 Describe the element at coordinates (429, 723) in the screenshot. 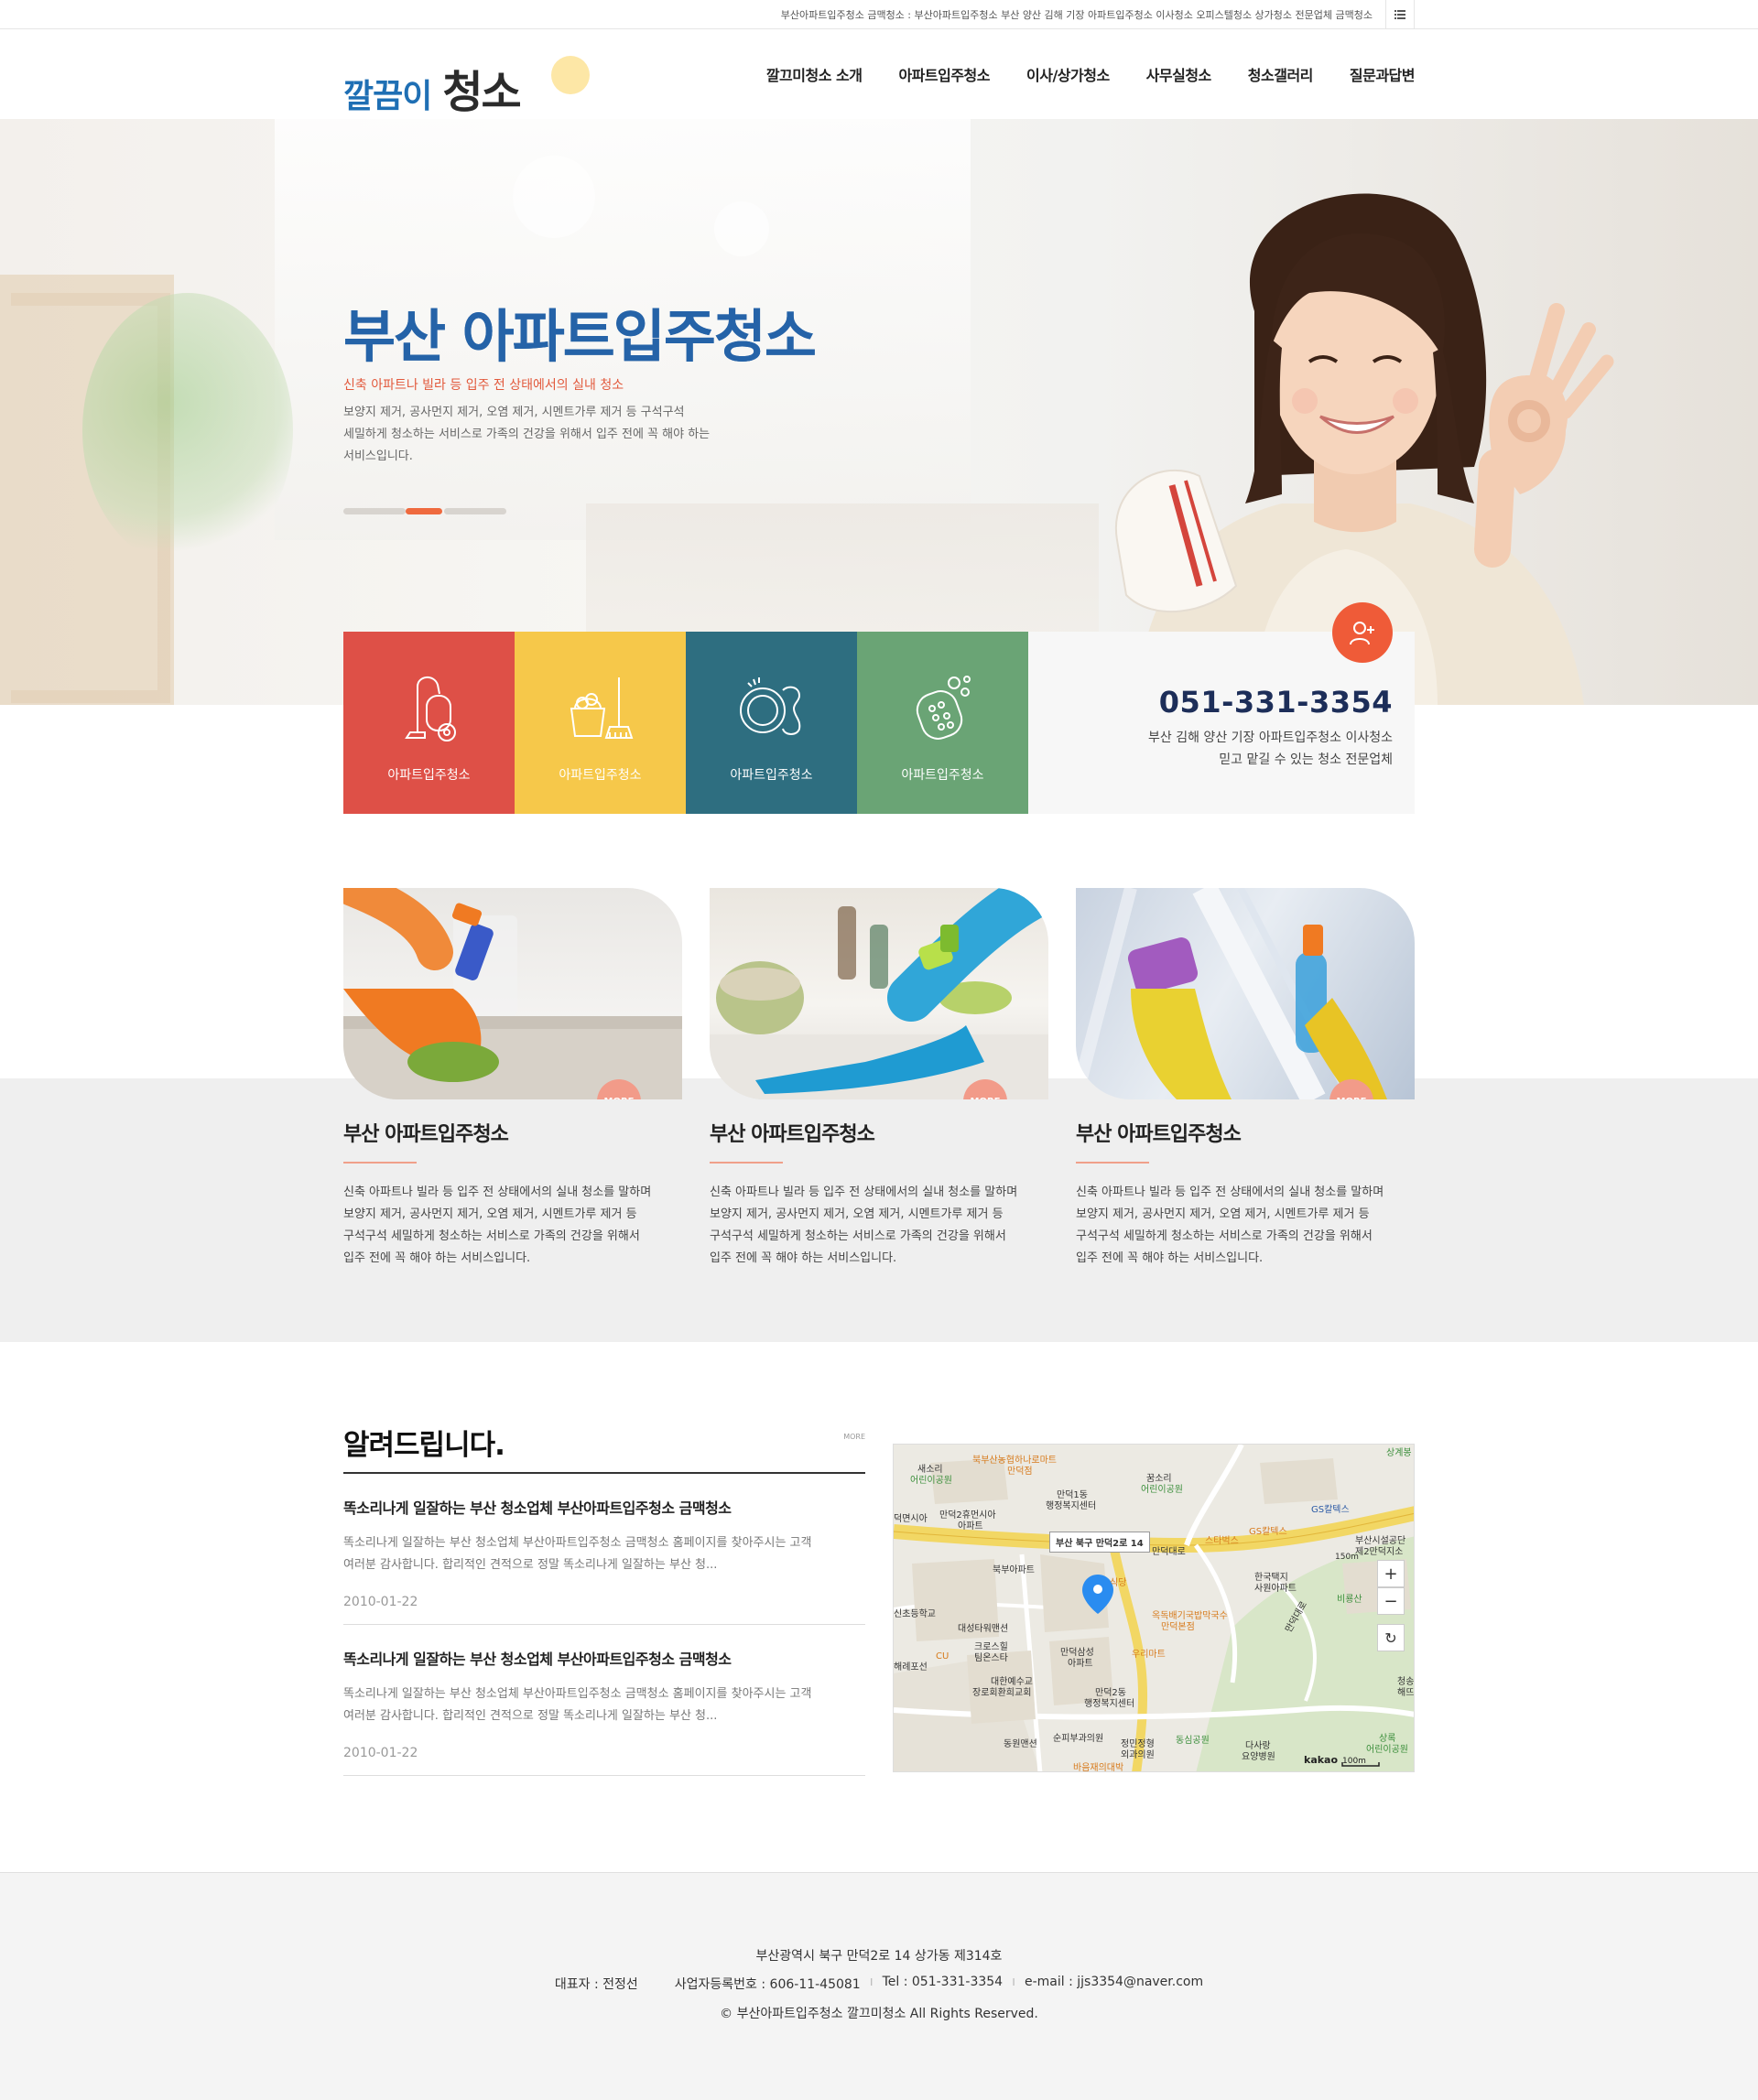

I see `service-tile-vacuum: 아파트입주청소` at that location.